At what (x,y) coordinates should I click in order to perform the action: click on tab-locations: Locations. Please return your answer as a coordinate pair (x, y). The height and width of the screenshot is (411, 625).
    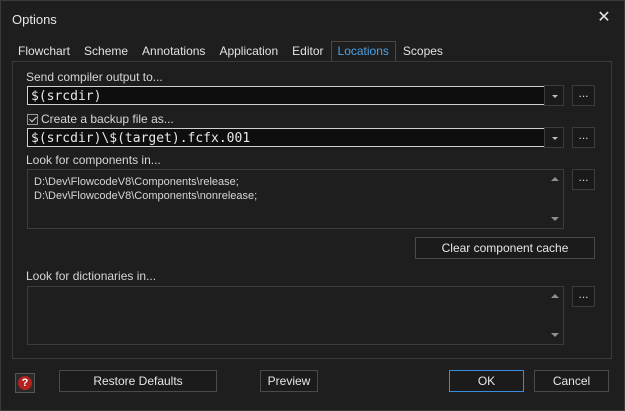
    Looking at the image, I should click on (363, 51).